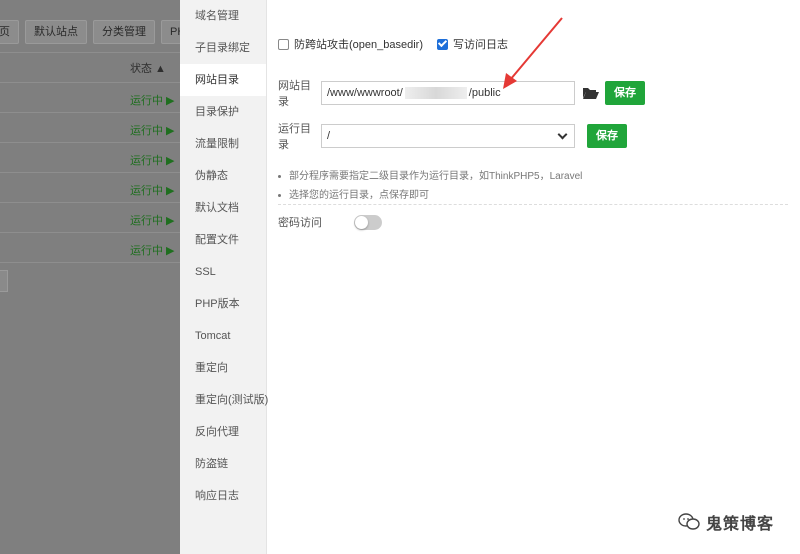 The image size is (800, 554). I want to click on background-toolbar: 页 默认站点 分类管理 PHP命令, so click(90, 32).